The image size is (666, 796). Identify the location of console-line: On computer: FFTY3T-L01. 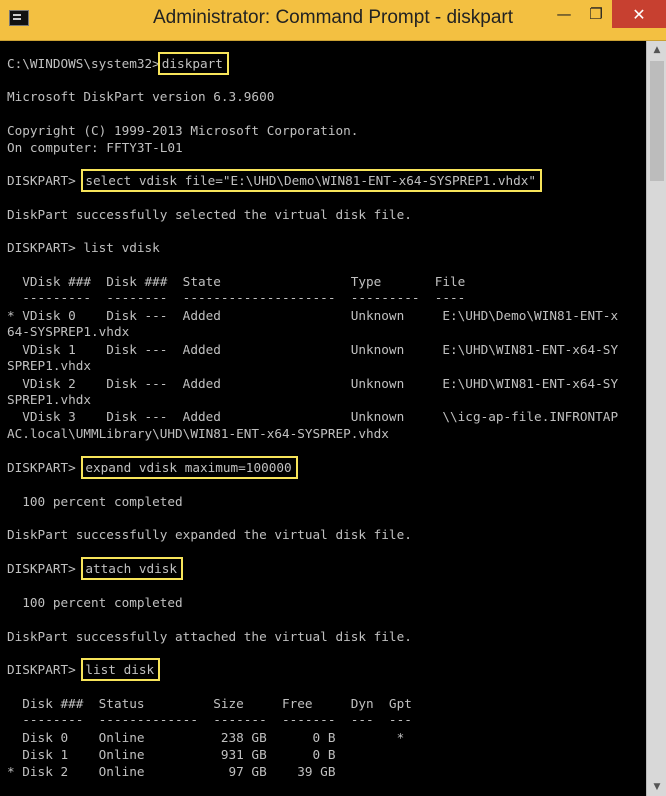
(95, 147).